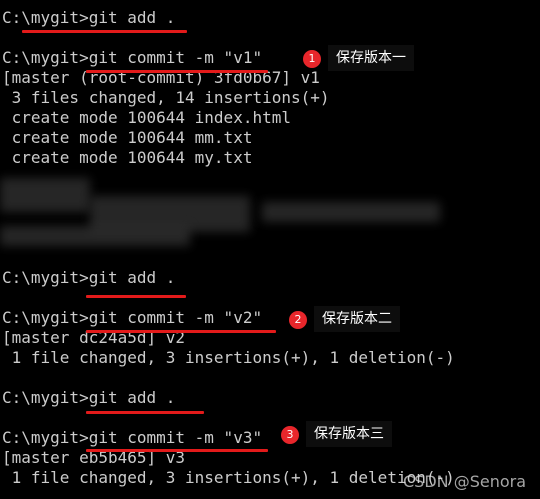 This screenshot has height=499, width=540. I want to click on terminal-line: create mode 100644 index.html, so click(146, 117).